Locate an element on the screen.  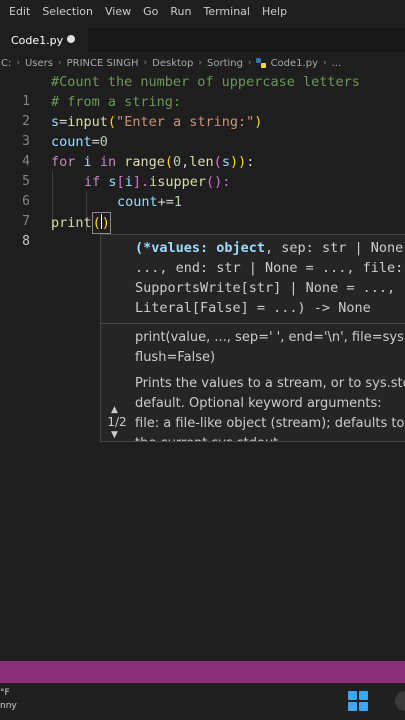
code-line-6: 6 if s[i].isupper(): is located at coordinates (202, 190).